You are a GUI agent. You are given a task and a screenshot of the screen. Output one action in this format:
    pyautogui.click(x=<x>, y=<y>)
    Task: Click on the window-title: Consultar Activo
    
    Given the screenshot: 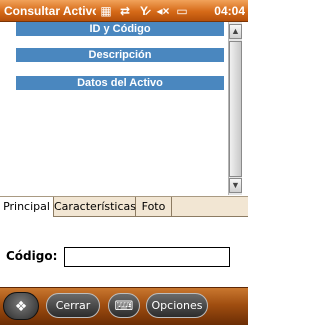 What is the action you would take?
    pyautogui.click(x=50, y=11)
    